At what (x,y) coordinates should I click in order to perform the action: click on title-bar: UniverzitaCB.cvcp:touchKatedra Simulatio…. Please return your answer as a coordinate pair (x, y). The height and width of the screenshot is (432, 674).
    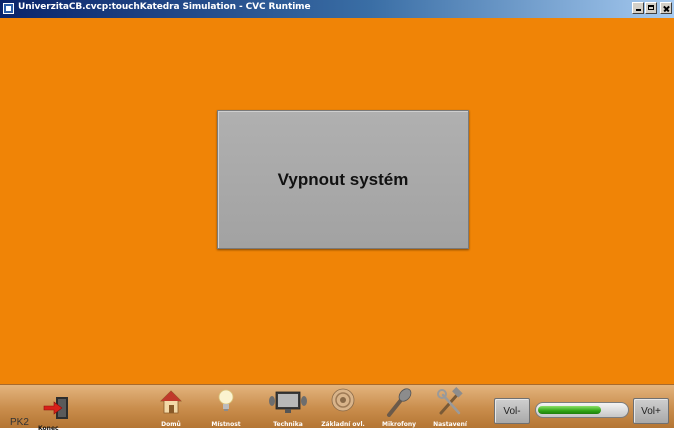
    Looking at the image, I should click on (337, 9).